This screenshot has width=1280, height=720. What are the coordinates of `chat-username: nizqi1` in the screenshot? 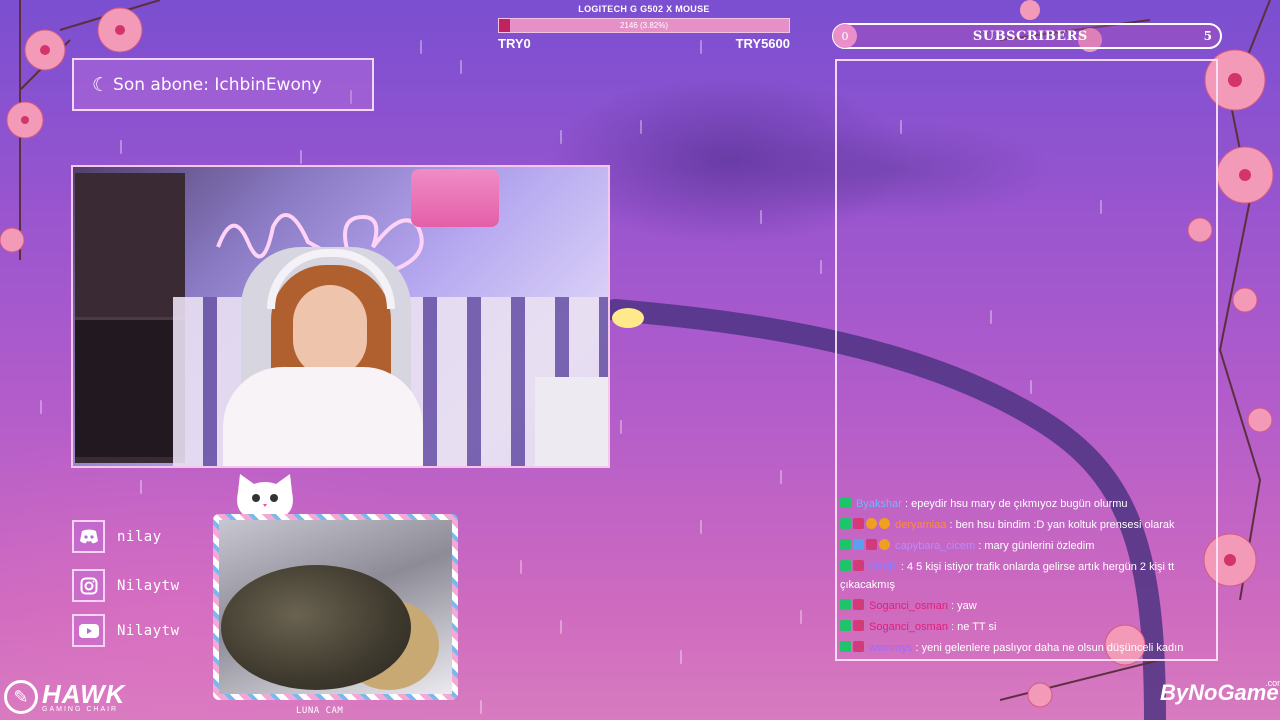 It's located at (883, 567).